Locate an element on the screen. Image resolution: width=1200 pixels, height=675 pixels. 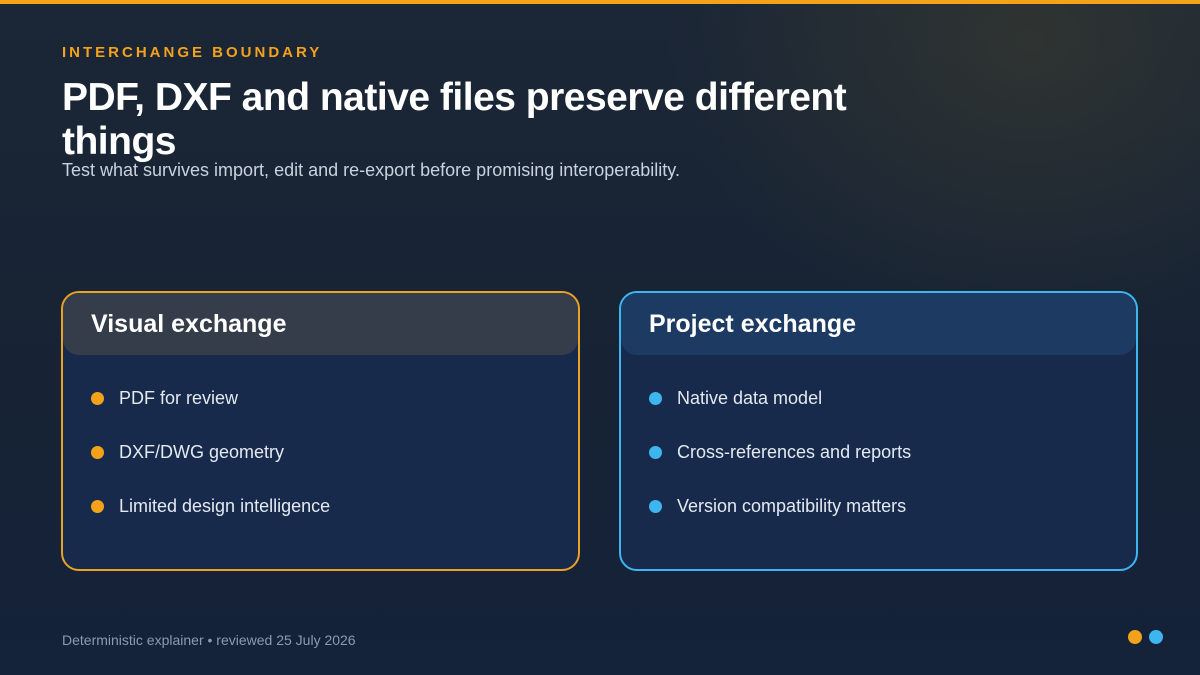
list-item-label: Limited design intelligence is located at coordinates (225, 505).